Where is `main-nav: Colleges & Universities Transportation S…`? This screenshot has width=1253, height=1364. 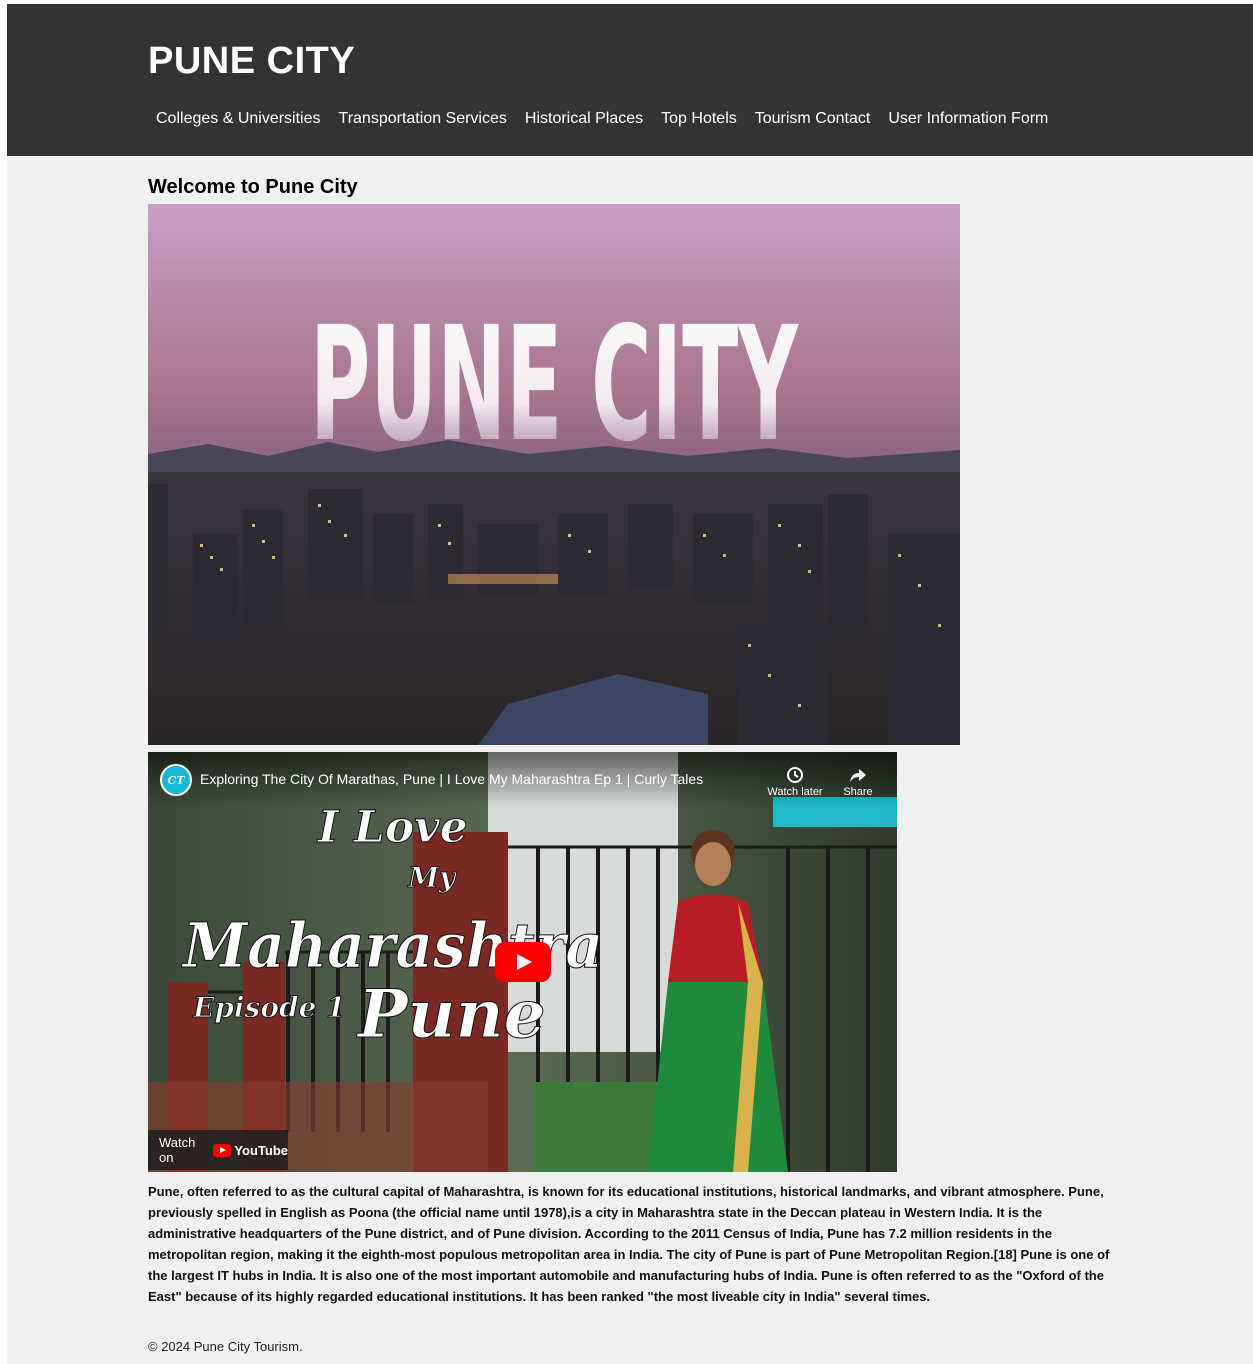 main-nav: Colleges & Universities Transportation S… is located at coordinates (603, 119).